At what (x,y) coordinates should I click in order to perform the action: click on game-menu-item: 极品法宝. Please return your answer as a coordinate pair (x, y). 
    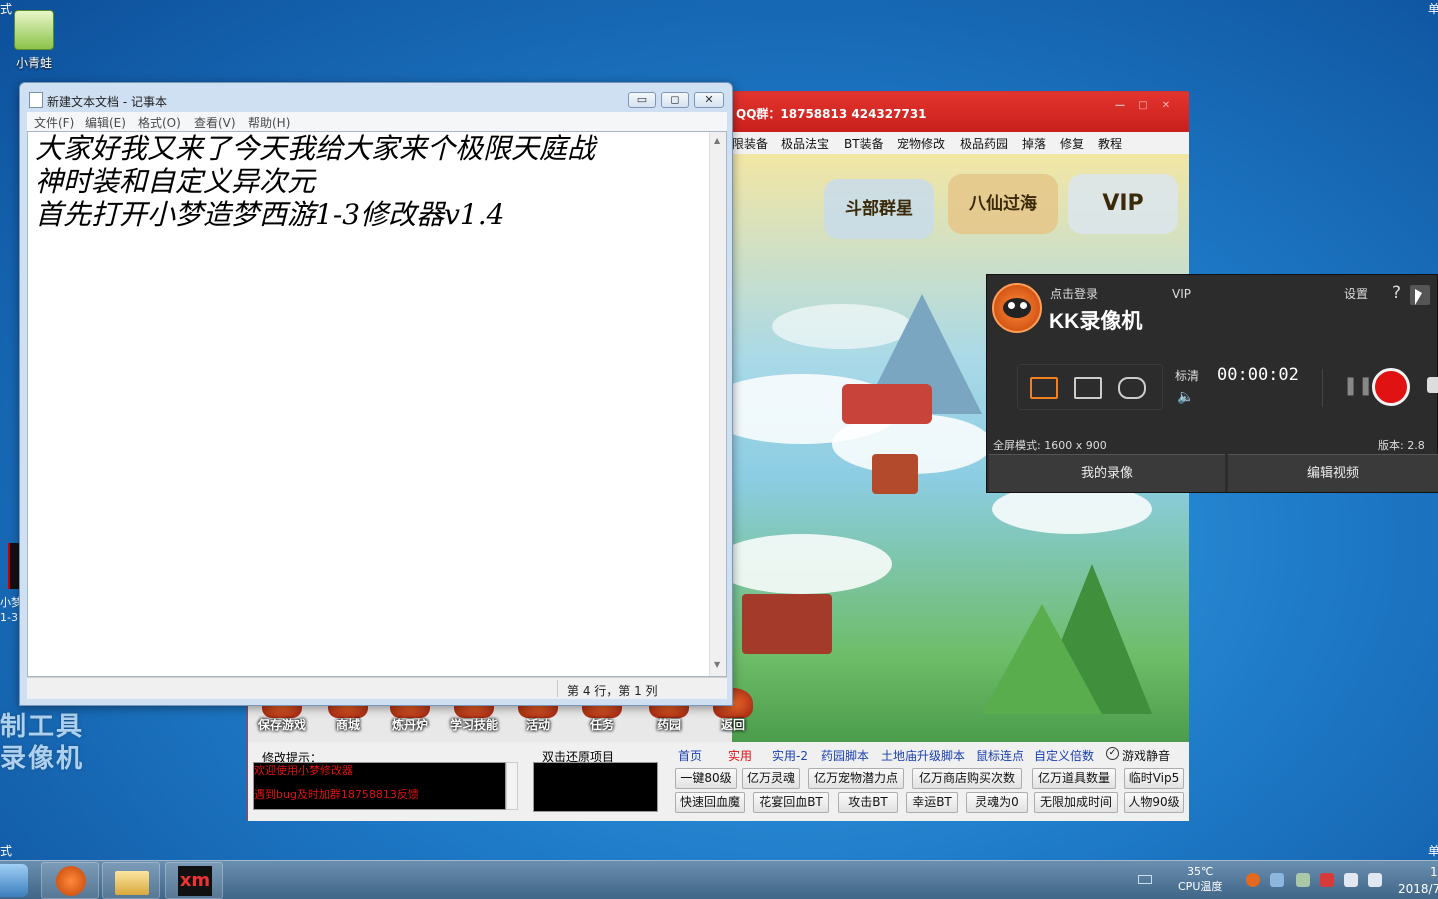
    Looking at the image, I should click on (805, 143).